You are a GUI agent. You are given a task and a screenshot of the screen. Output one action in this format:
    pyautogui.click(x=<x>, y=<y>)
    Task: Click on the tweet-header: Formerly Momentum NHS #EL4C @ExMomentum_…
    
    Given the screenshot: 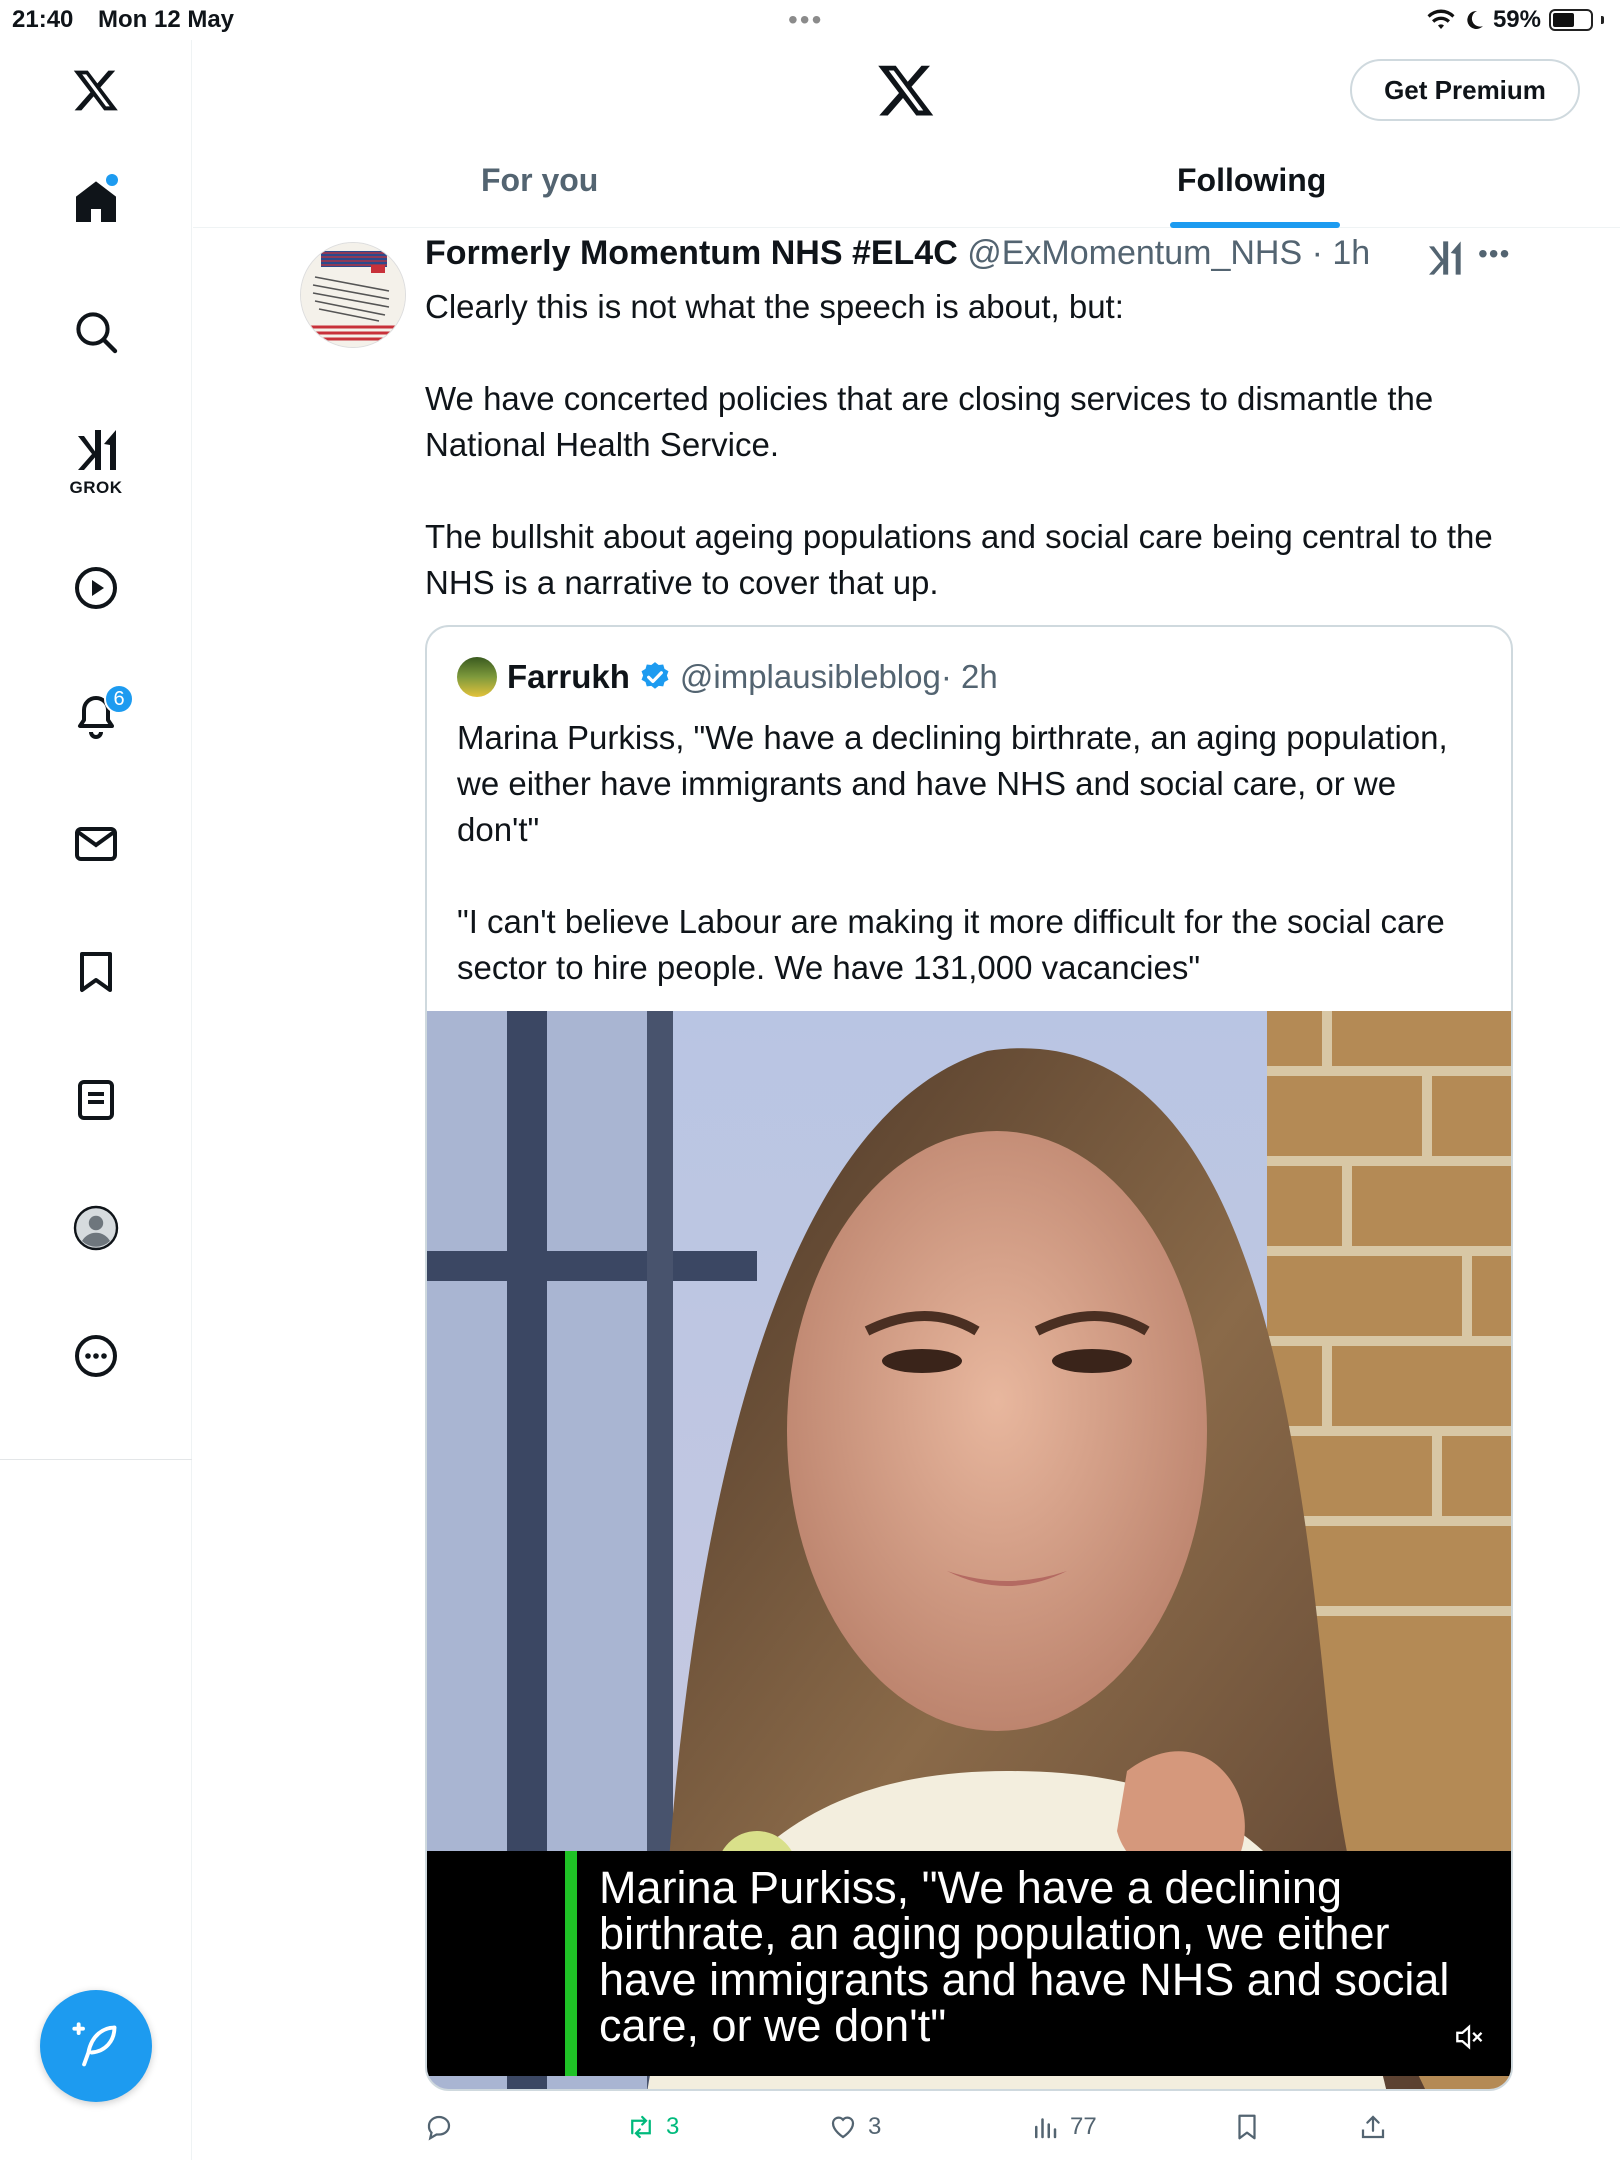 What is the action you would take?
    pyautogui.click(x=897, y=253)
    